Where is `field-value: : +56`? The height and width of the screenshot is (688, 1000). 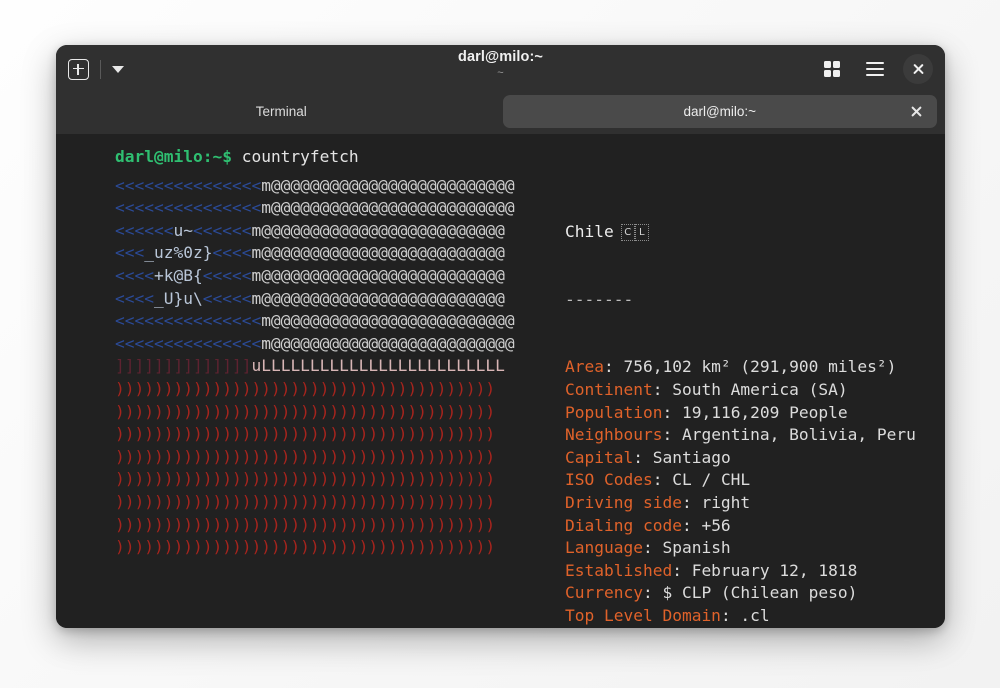
field-value: : +56 is located at coordinates (706, 525).